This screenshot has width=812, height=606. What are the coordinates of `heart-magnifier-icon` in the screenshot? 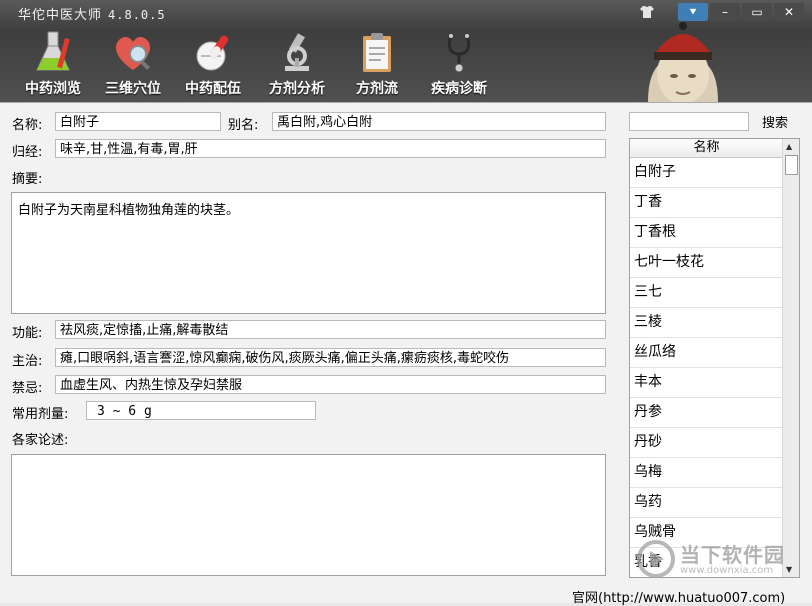 It's located at (133, 53).